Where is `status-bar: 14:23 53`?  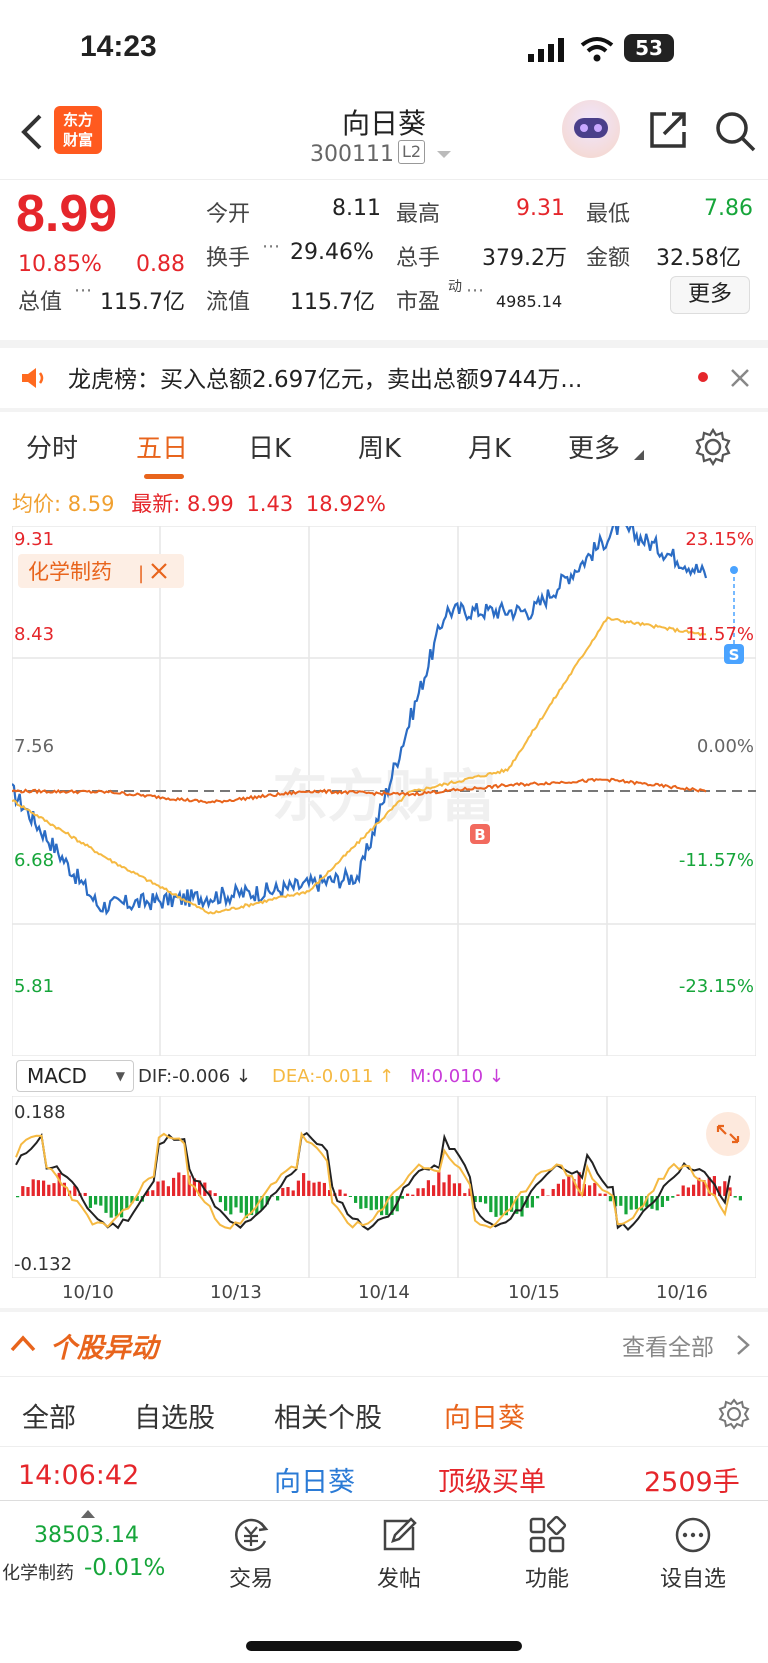 status-bar: 14:23 53 is located at coordinates (384, 50).